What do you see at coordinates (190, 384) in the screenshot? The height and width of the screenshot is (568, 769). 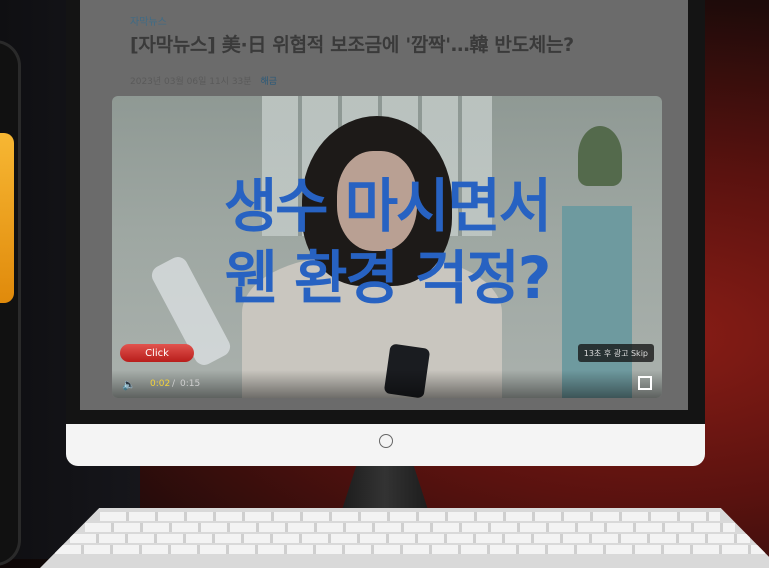 I see `time-duration: 0:15` at bounding box center [190, 384].